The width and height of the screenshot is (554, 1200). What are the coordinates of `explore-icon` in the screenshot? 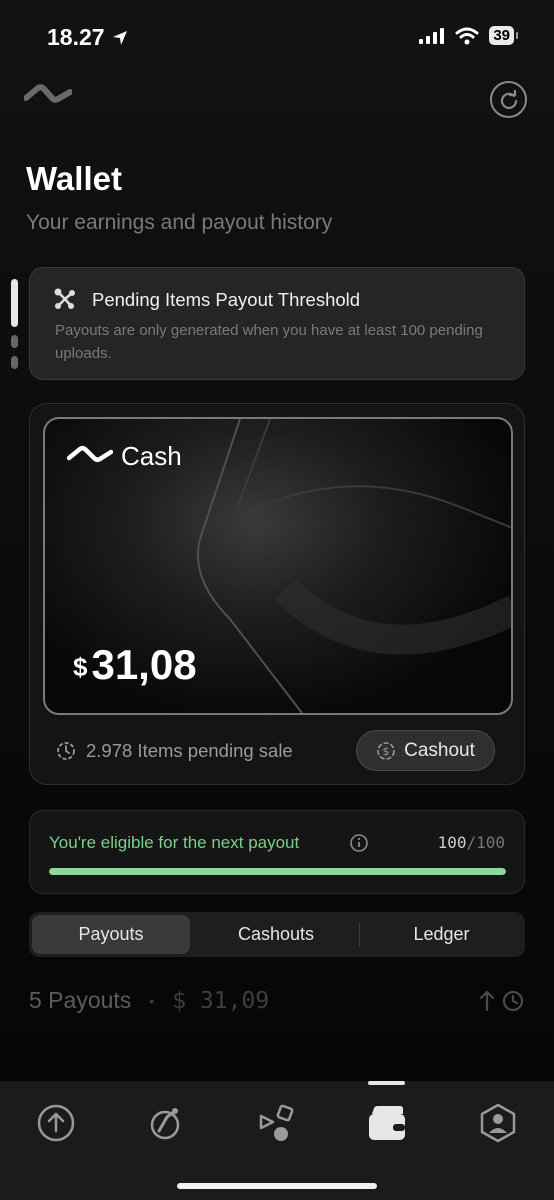 It's located at (165, 1124).